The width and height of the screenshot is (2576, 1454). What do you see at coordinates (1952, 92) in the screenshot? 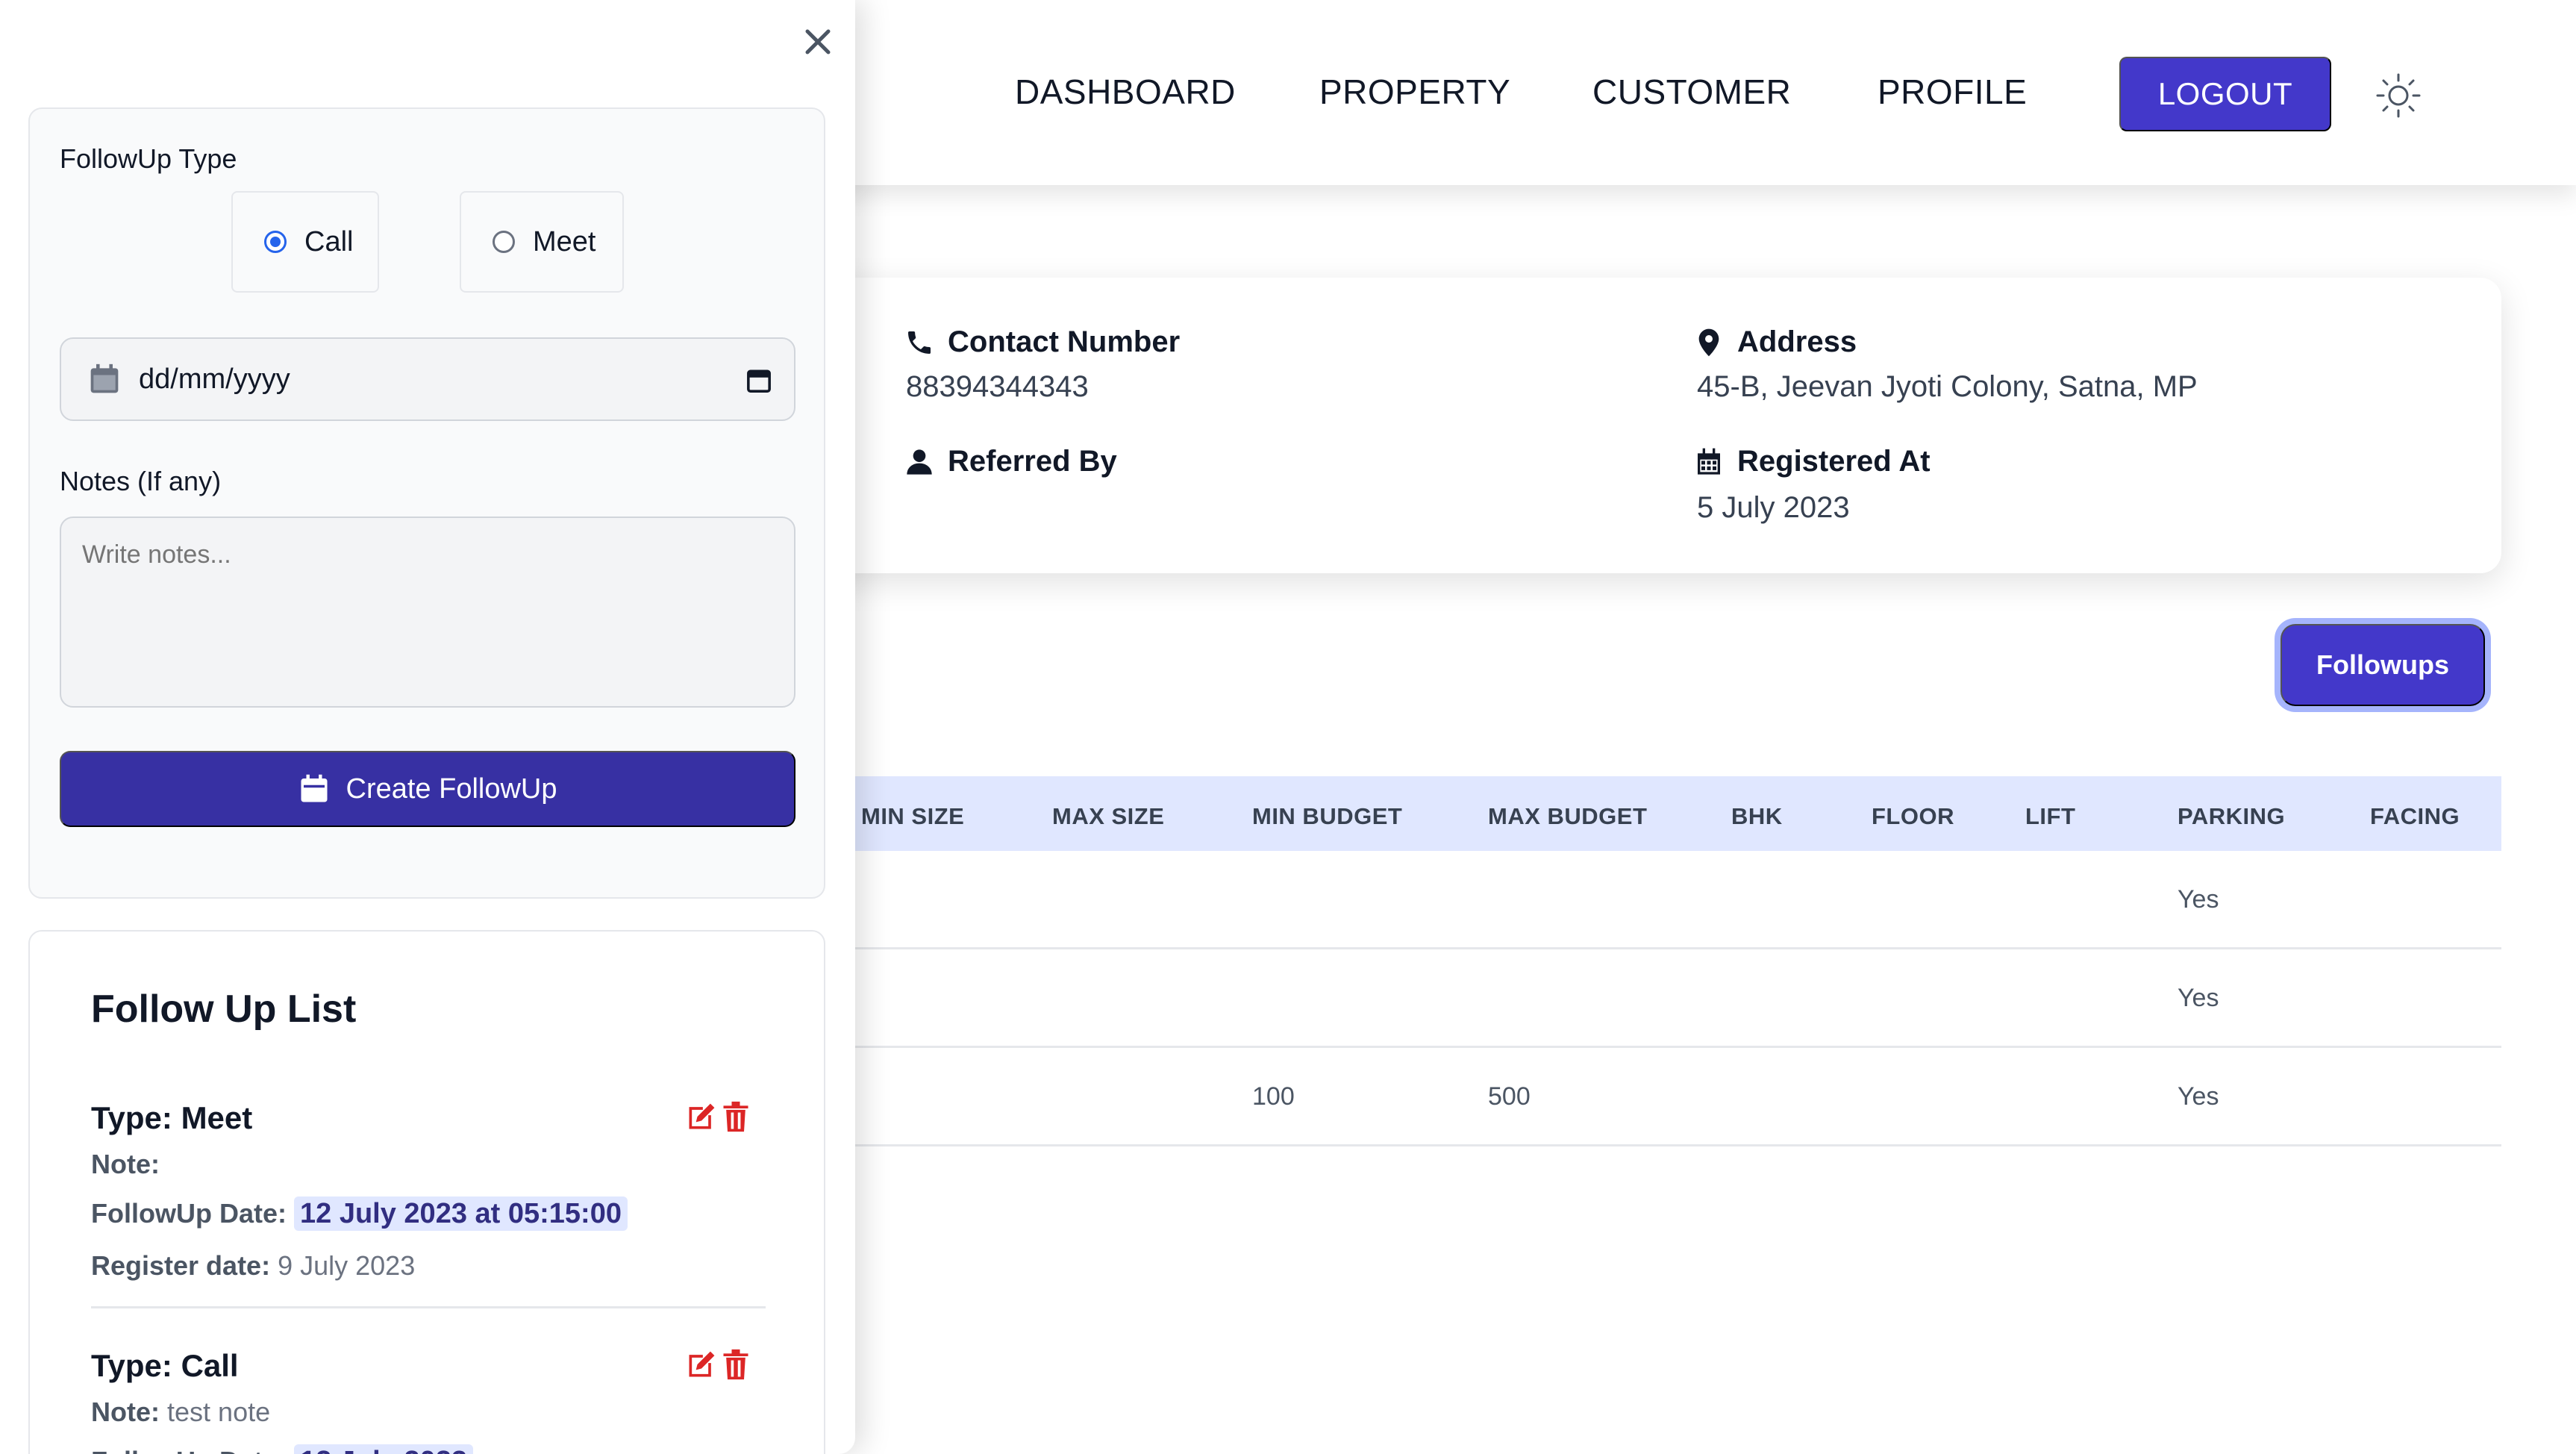
I see `nav-profile: PROFILE` at bounding box center [1952, 92].